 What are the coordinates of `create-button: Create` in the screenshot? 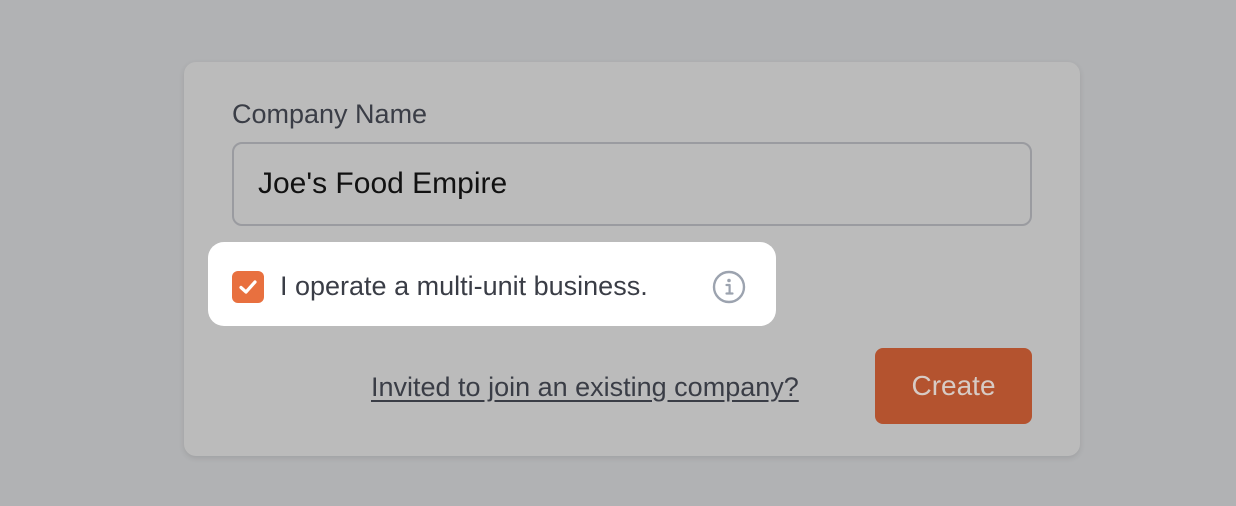 It's located at (953, 386).